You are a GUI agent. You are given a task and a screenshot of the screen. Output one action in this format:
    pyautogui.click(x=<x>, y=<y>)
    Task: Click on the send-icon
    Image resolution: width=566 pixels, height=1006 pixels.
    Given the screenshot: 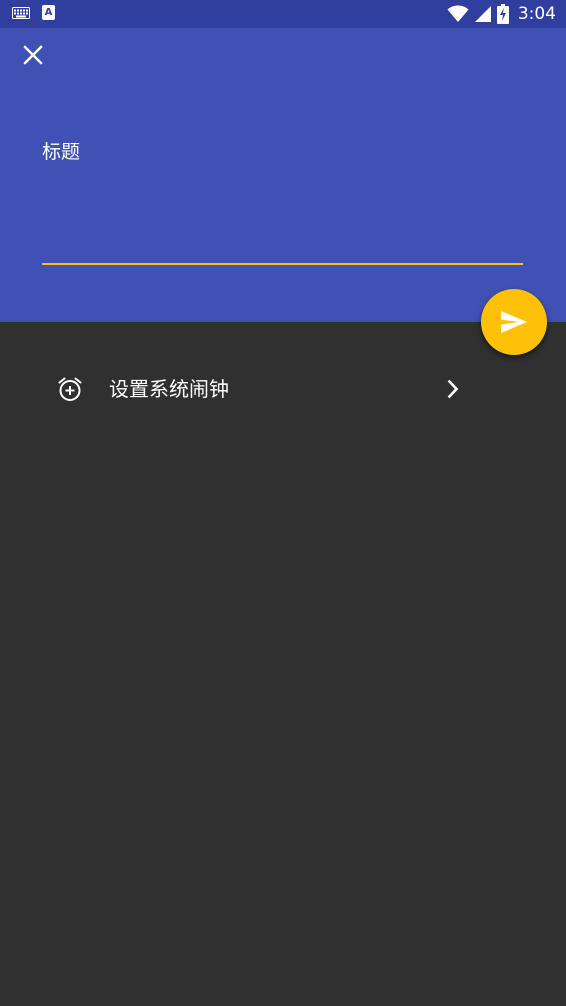 What is the action you would take?
    pyautogui.click(x=514, y=322)
    